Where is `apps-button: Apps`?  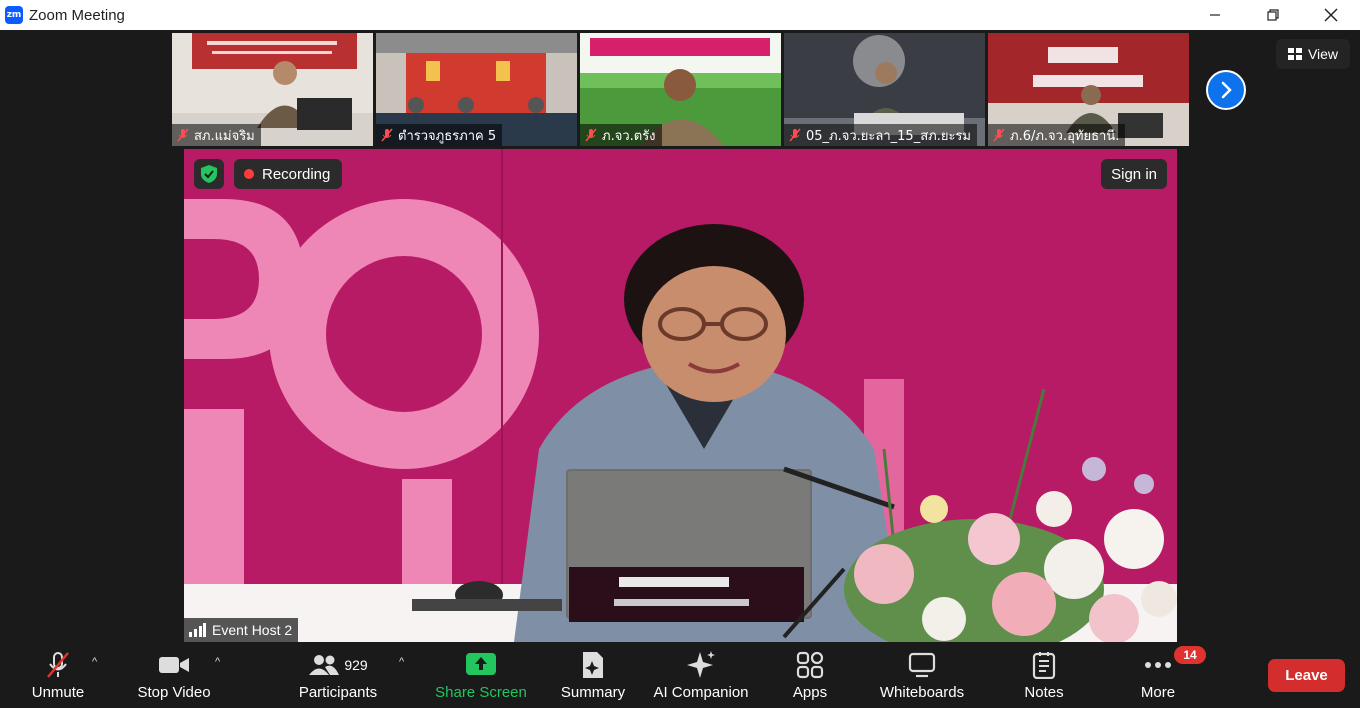 apps-button: Apps is located at coordinates (810, 675).